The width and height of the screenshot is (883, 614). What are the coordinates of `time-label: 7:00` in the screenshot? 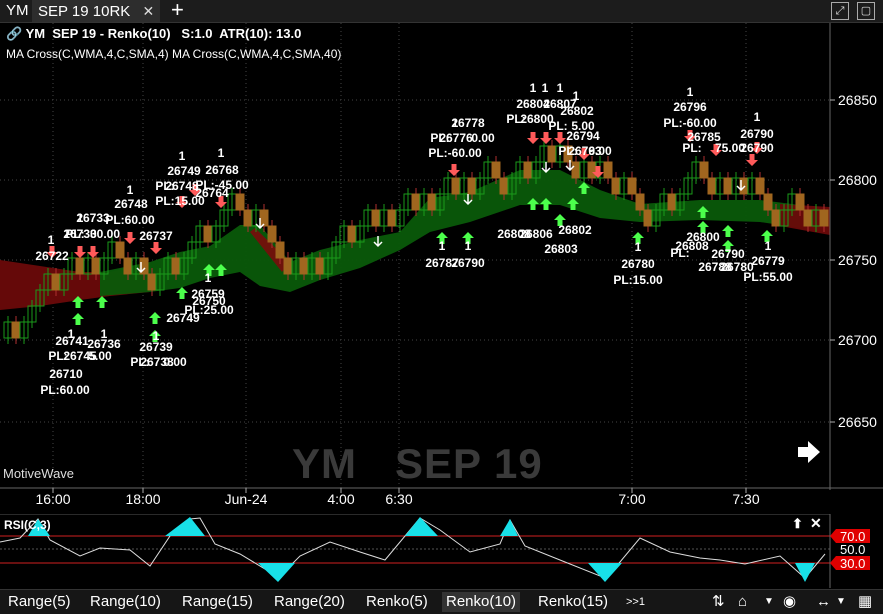 It's located at (631, 499).